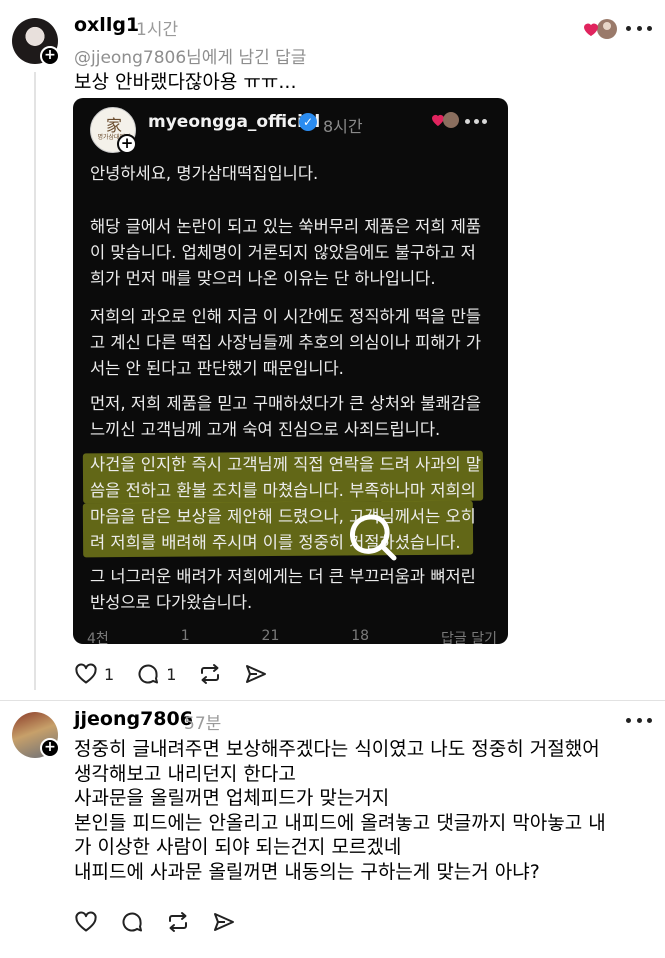 Image resolution: width=665 pixels, height=958 pixels. Describe the element at coordinates (106, 25) in the screenshot. I see `username: oxllg1` at that location.